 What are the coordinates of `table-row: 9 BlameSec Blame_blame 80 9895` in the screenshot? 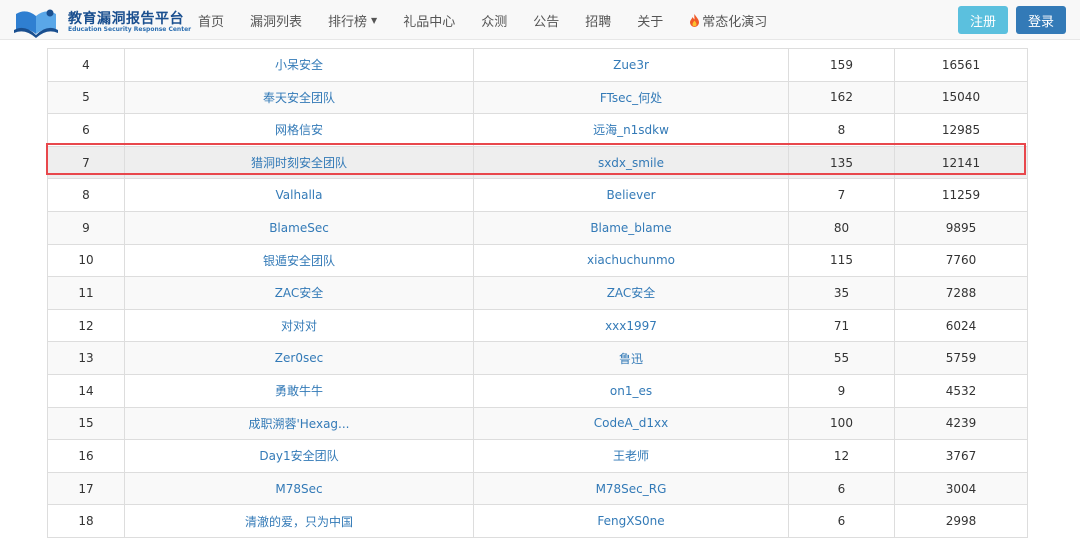 It's located at (537, 227).